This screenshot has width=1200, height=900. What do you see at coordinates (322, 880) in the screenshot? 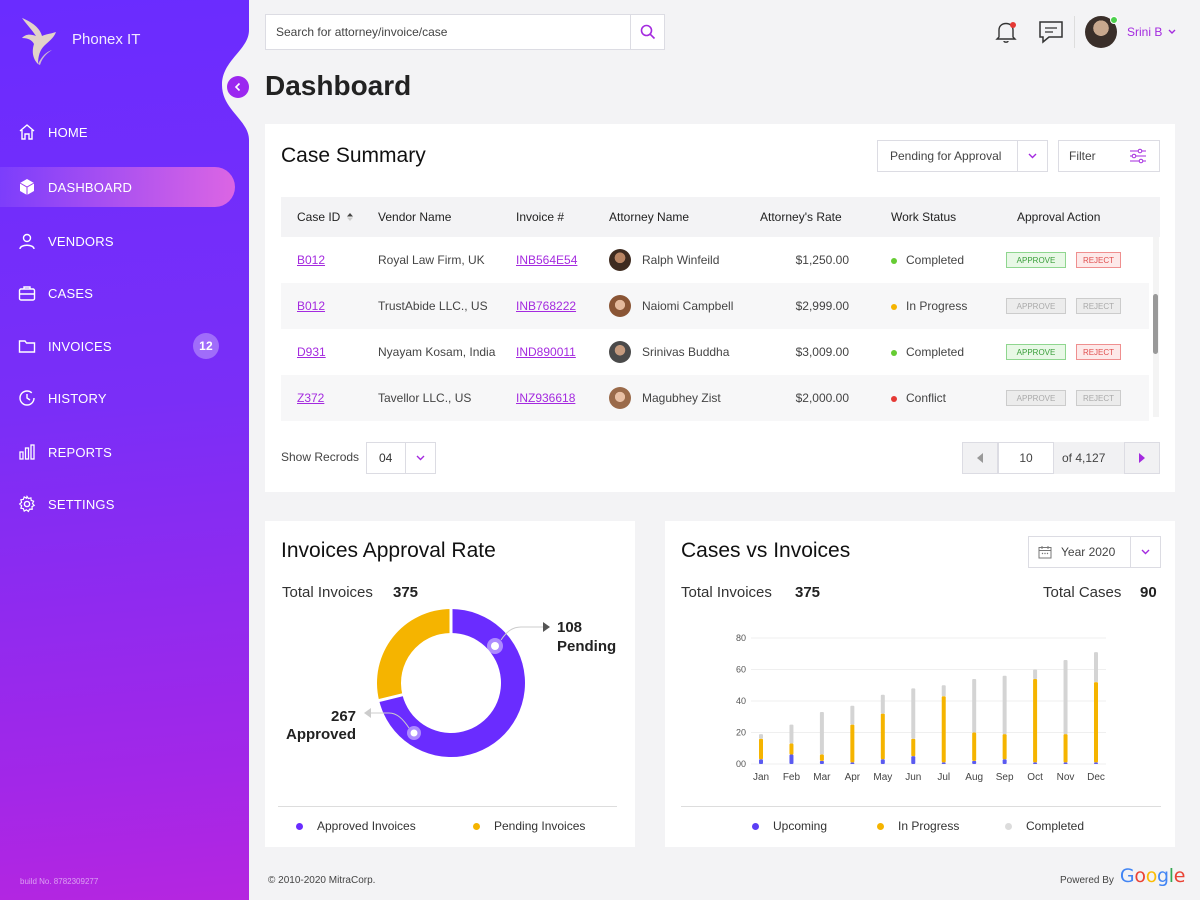
I see `copyright: © 2010-2020 MitraCorp.` at bounding box center [322, 880].